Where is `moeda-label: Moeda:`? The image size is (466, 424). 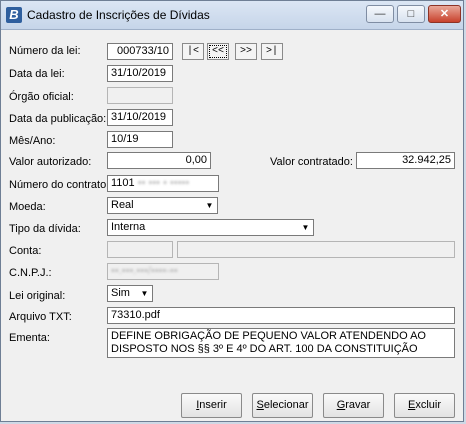 moeda-label: Moeda: is located at coordinates (27, 207).